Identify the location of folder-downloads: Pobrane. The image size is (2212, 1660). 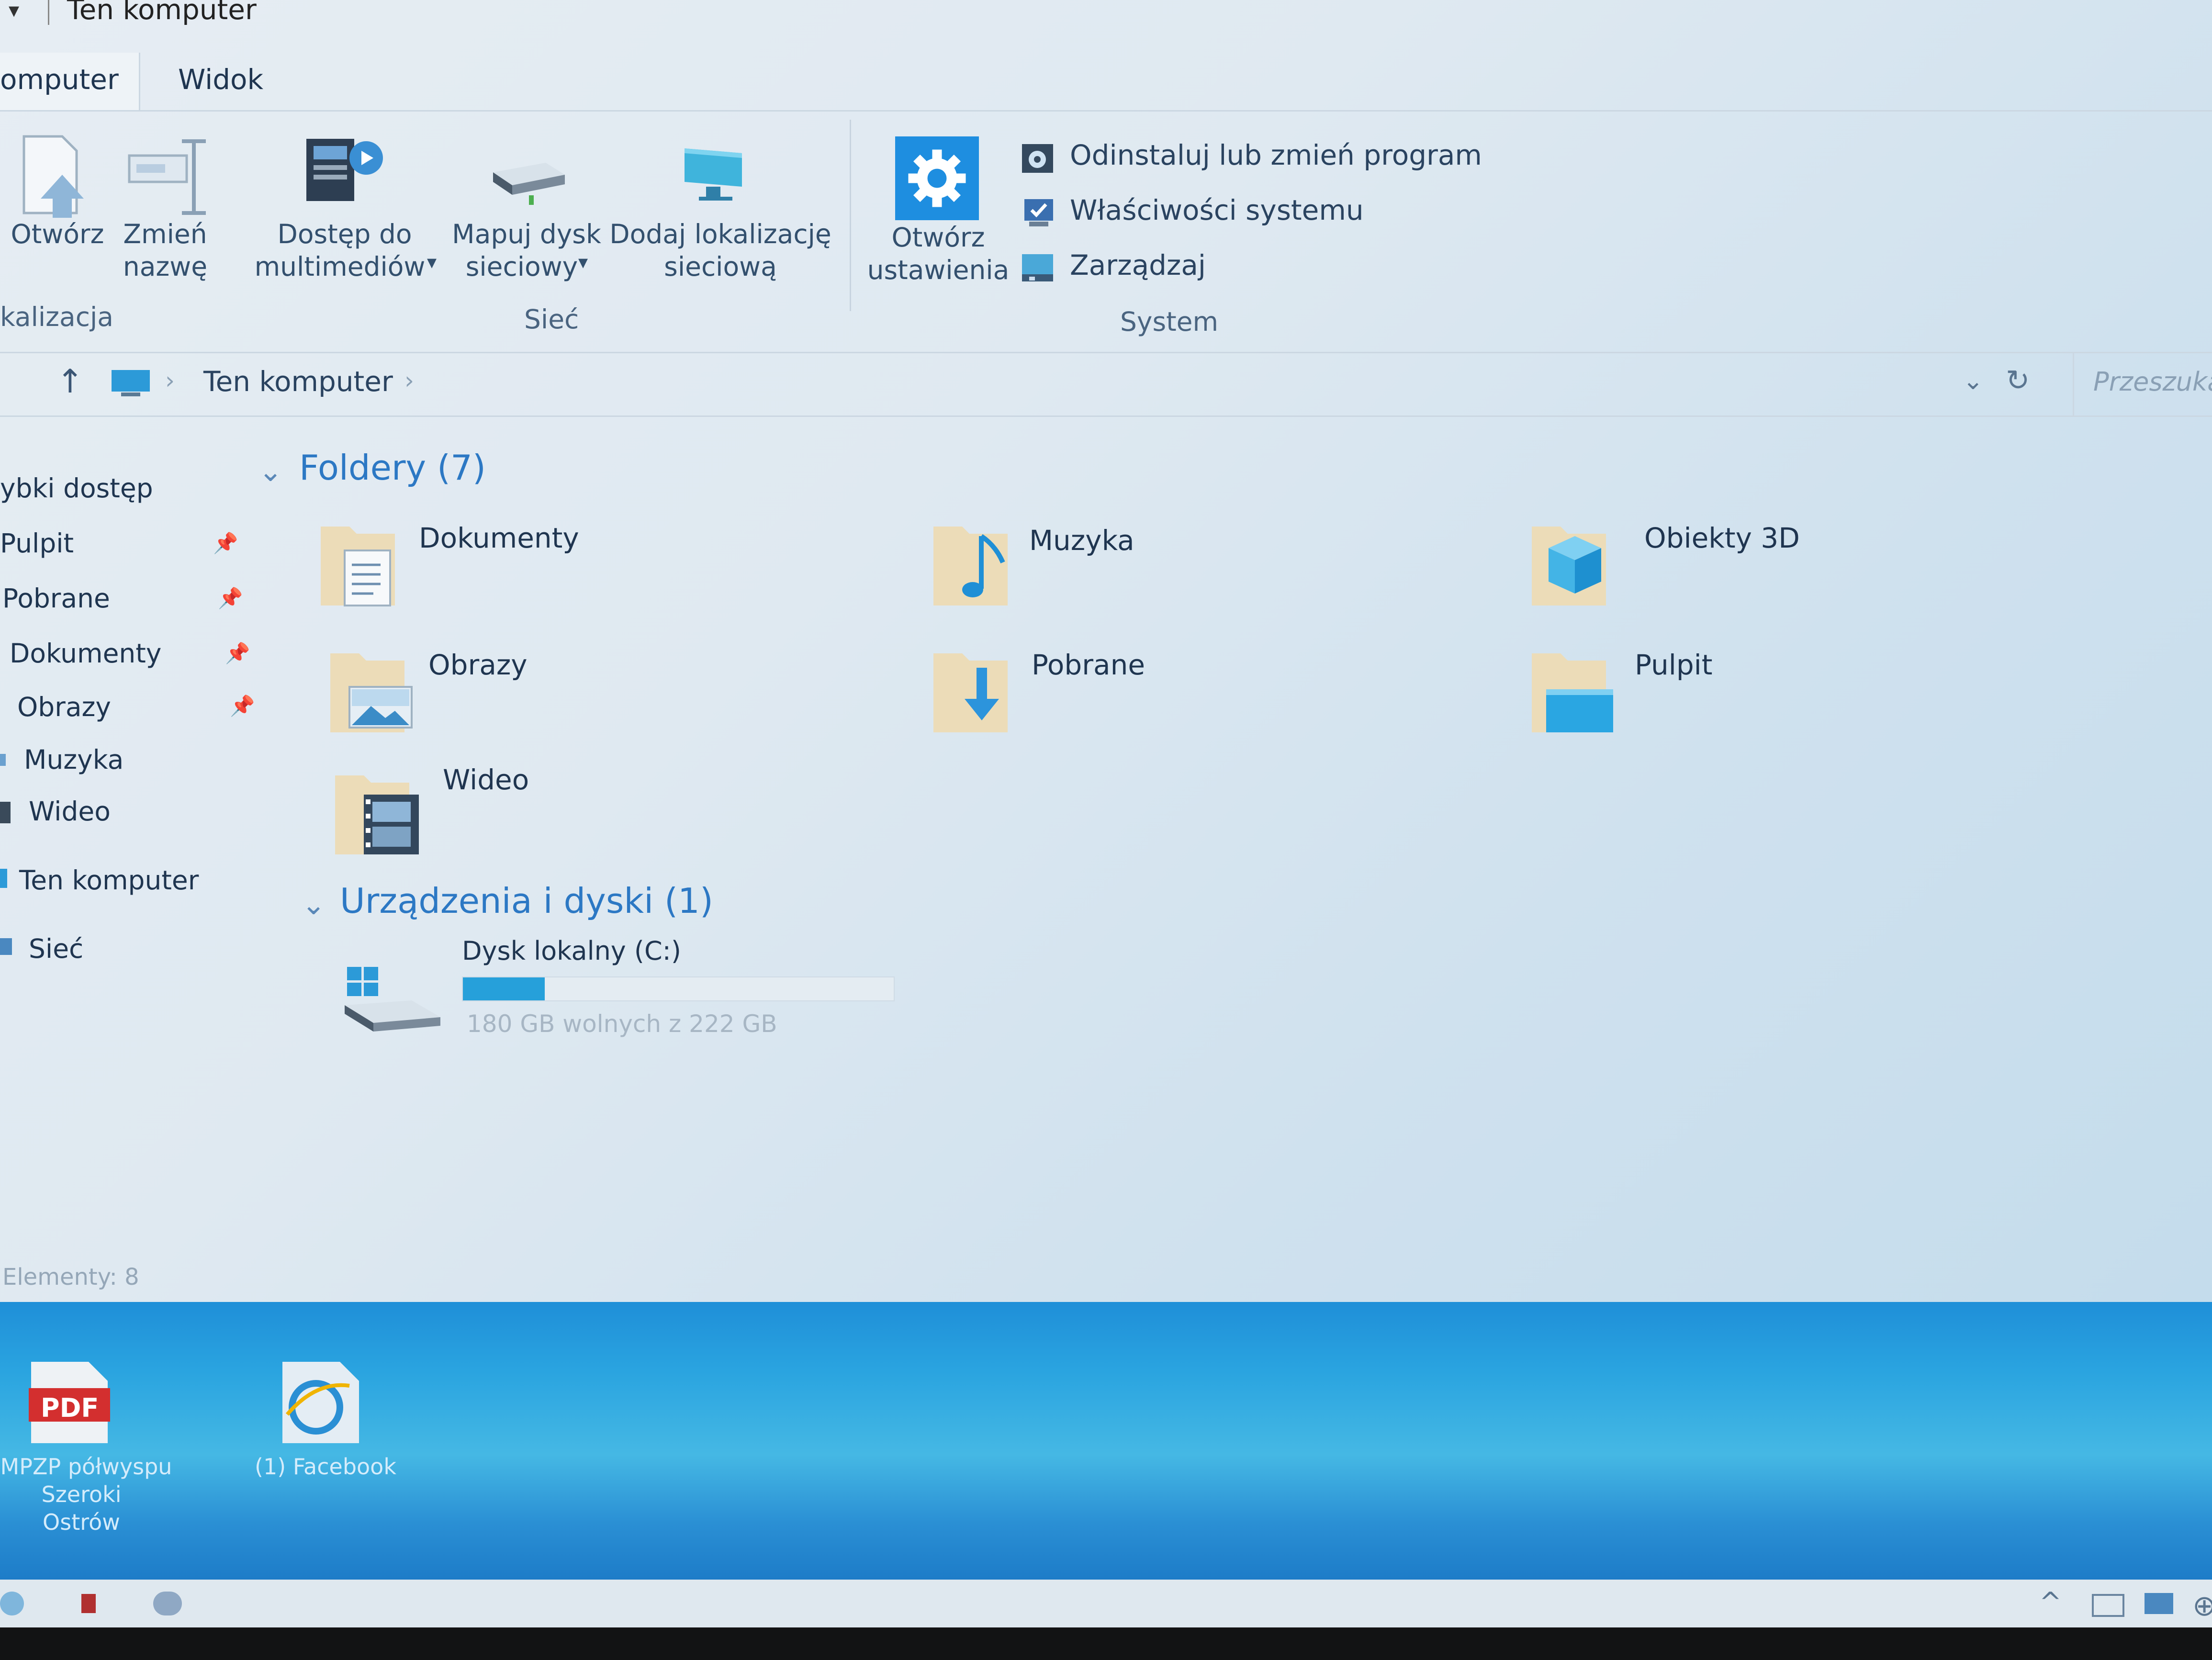
(1144, 696).